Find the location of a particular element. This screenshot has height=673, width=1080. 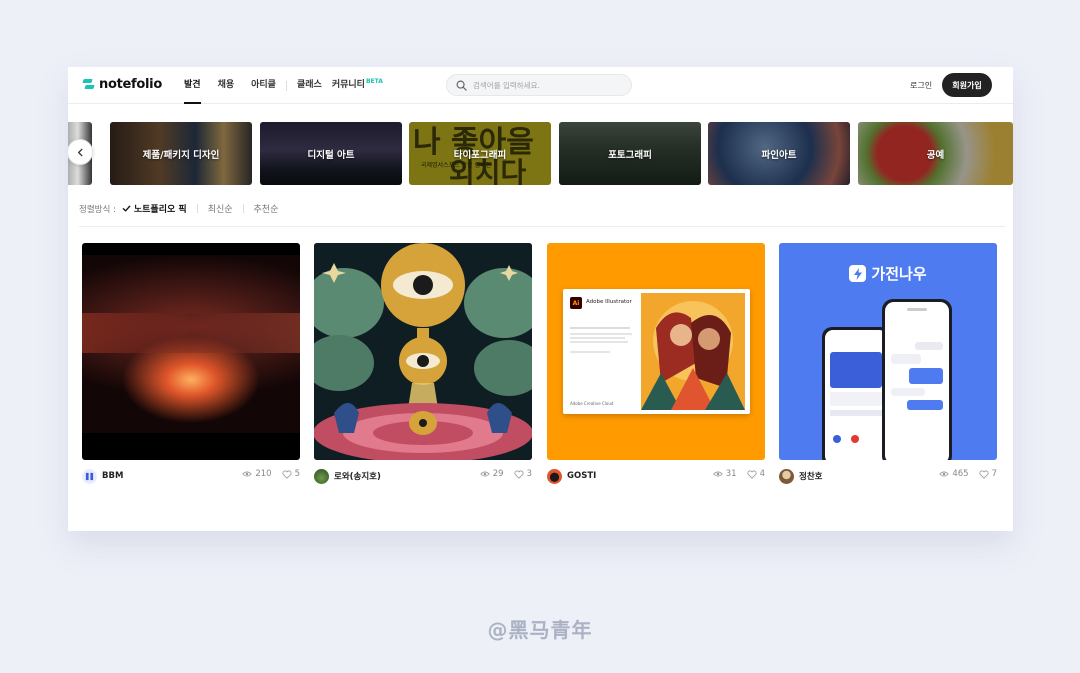

category-label: 파인아트 is located at coordinates (779, 155).